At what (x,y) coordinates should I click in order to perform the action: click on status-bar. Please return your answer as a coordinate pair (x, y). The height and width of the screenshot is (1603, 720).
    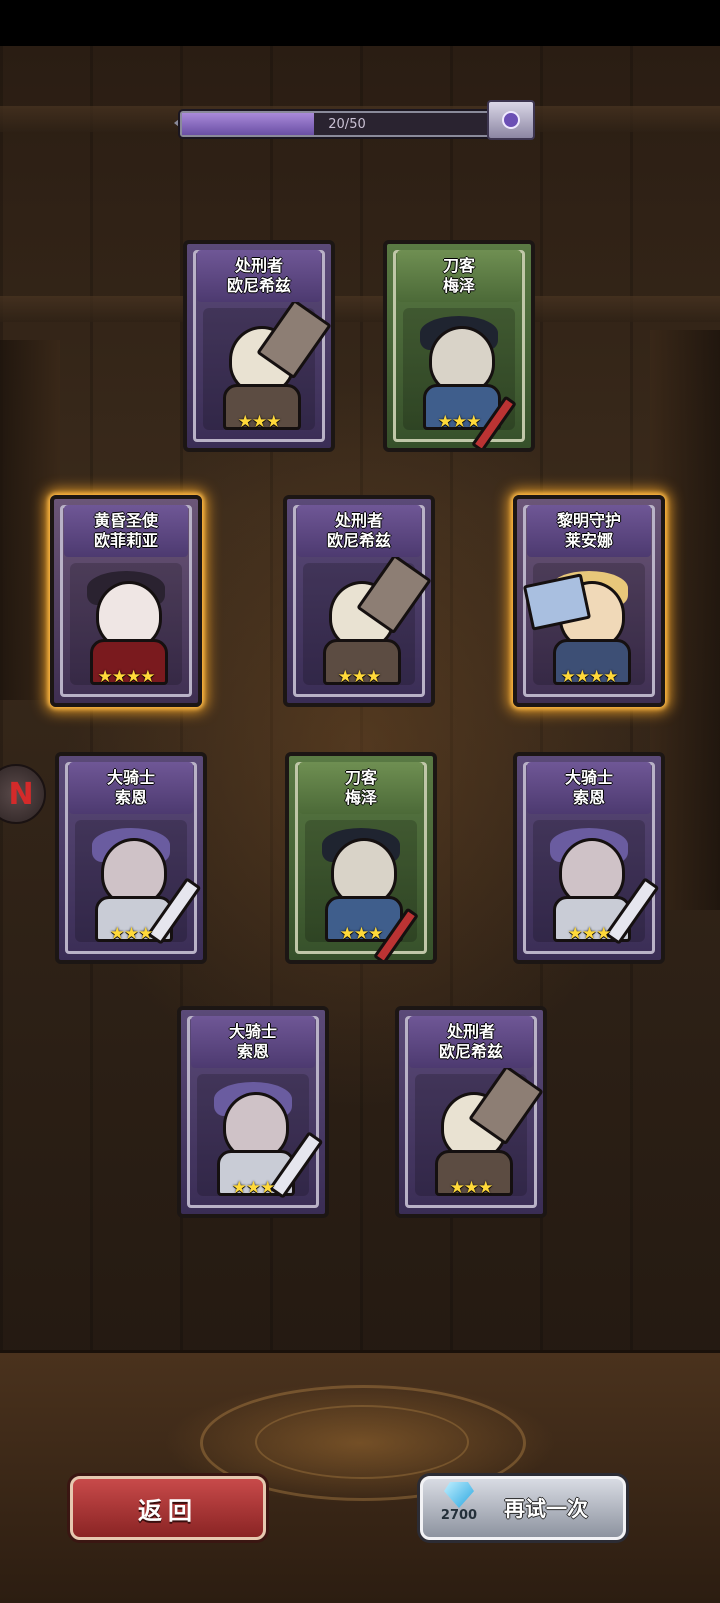
    Looking at the image, I should click on (360, 23).